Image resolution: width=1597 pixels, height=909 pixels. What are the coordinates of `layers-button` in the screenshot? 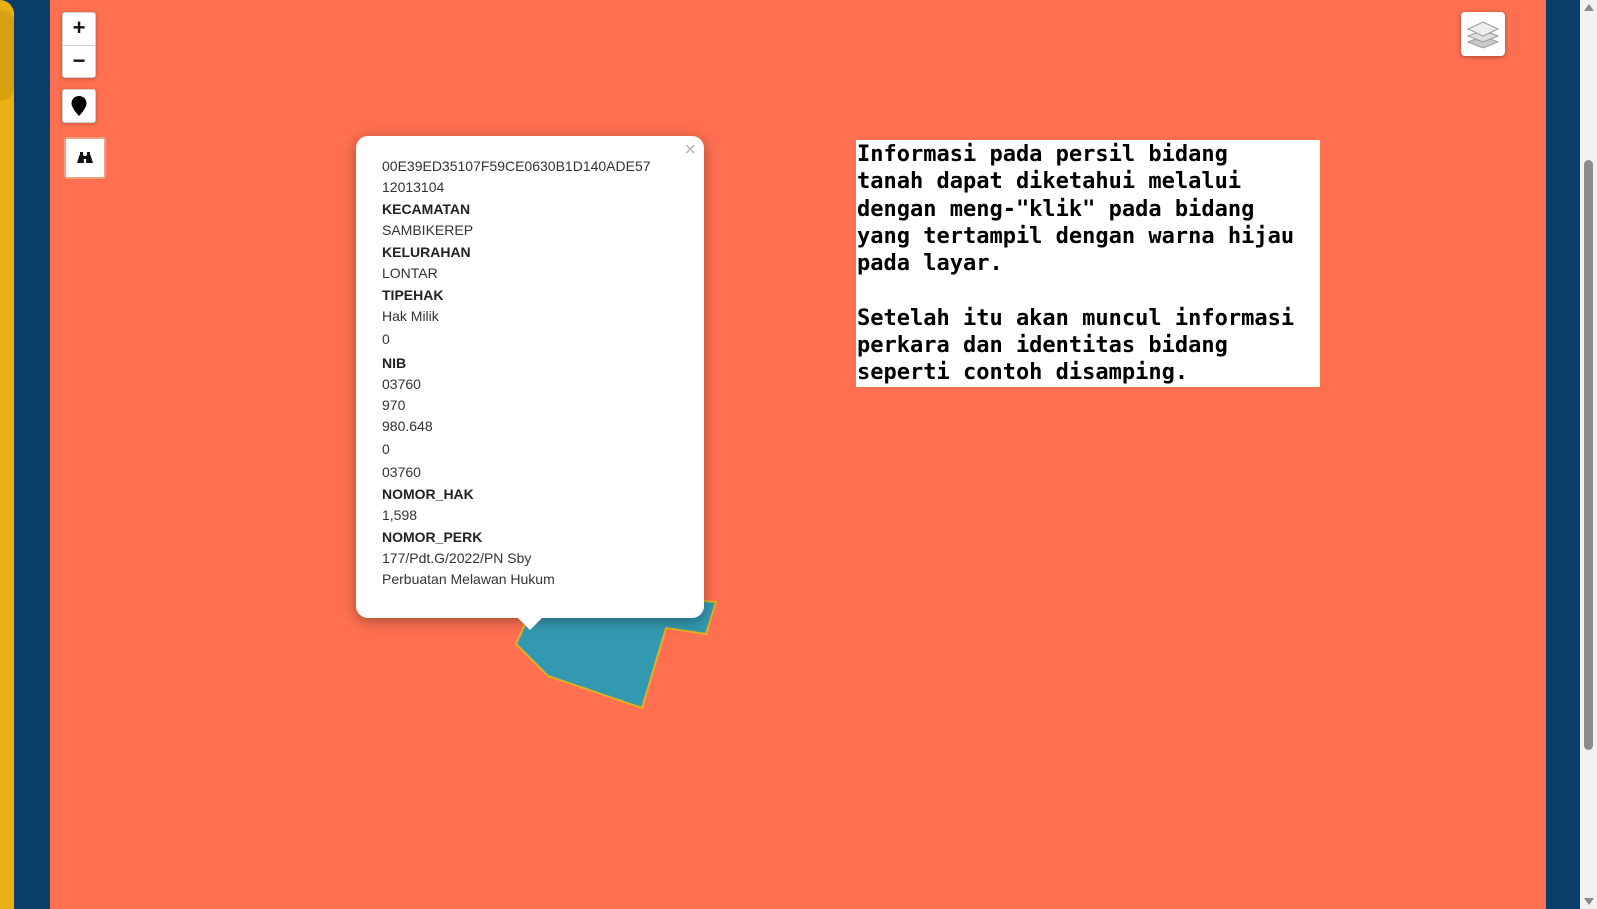 It's located at (1483, 34).